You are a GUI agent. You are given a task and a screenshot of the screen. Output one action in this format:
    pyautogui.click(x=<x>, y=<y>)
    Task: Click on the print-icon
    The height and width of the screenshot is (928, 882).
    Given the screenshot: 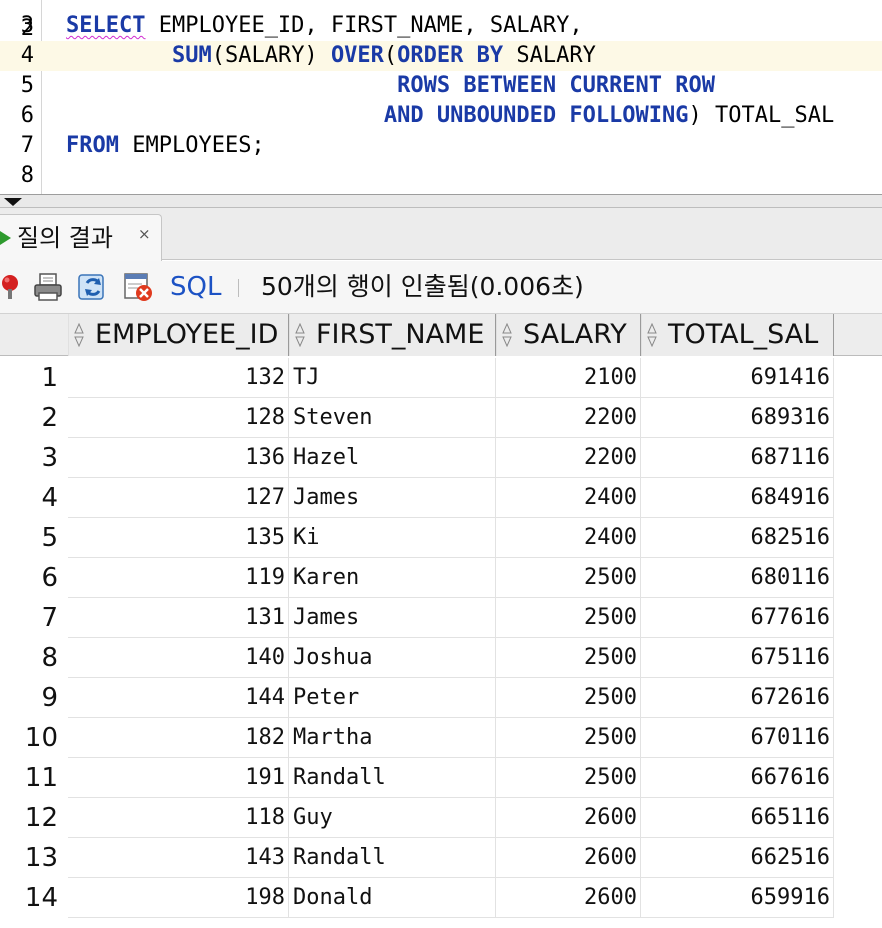 What is the action you would take?
    pyautogui.click(x=48, y=287)
    